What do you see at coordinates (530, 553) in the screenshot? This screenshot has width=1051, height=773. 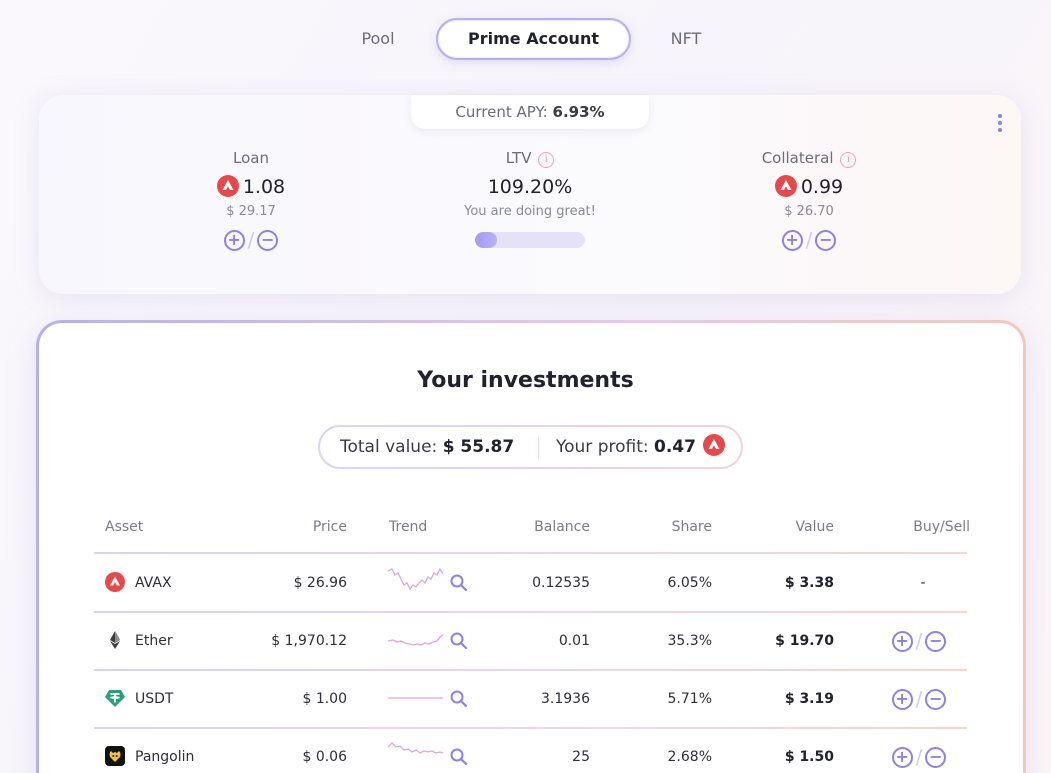 I see `row-divider` at bounding box center [530, 553].